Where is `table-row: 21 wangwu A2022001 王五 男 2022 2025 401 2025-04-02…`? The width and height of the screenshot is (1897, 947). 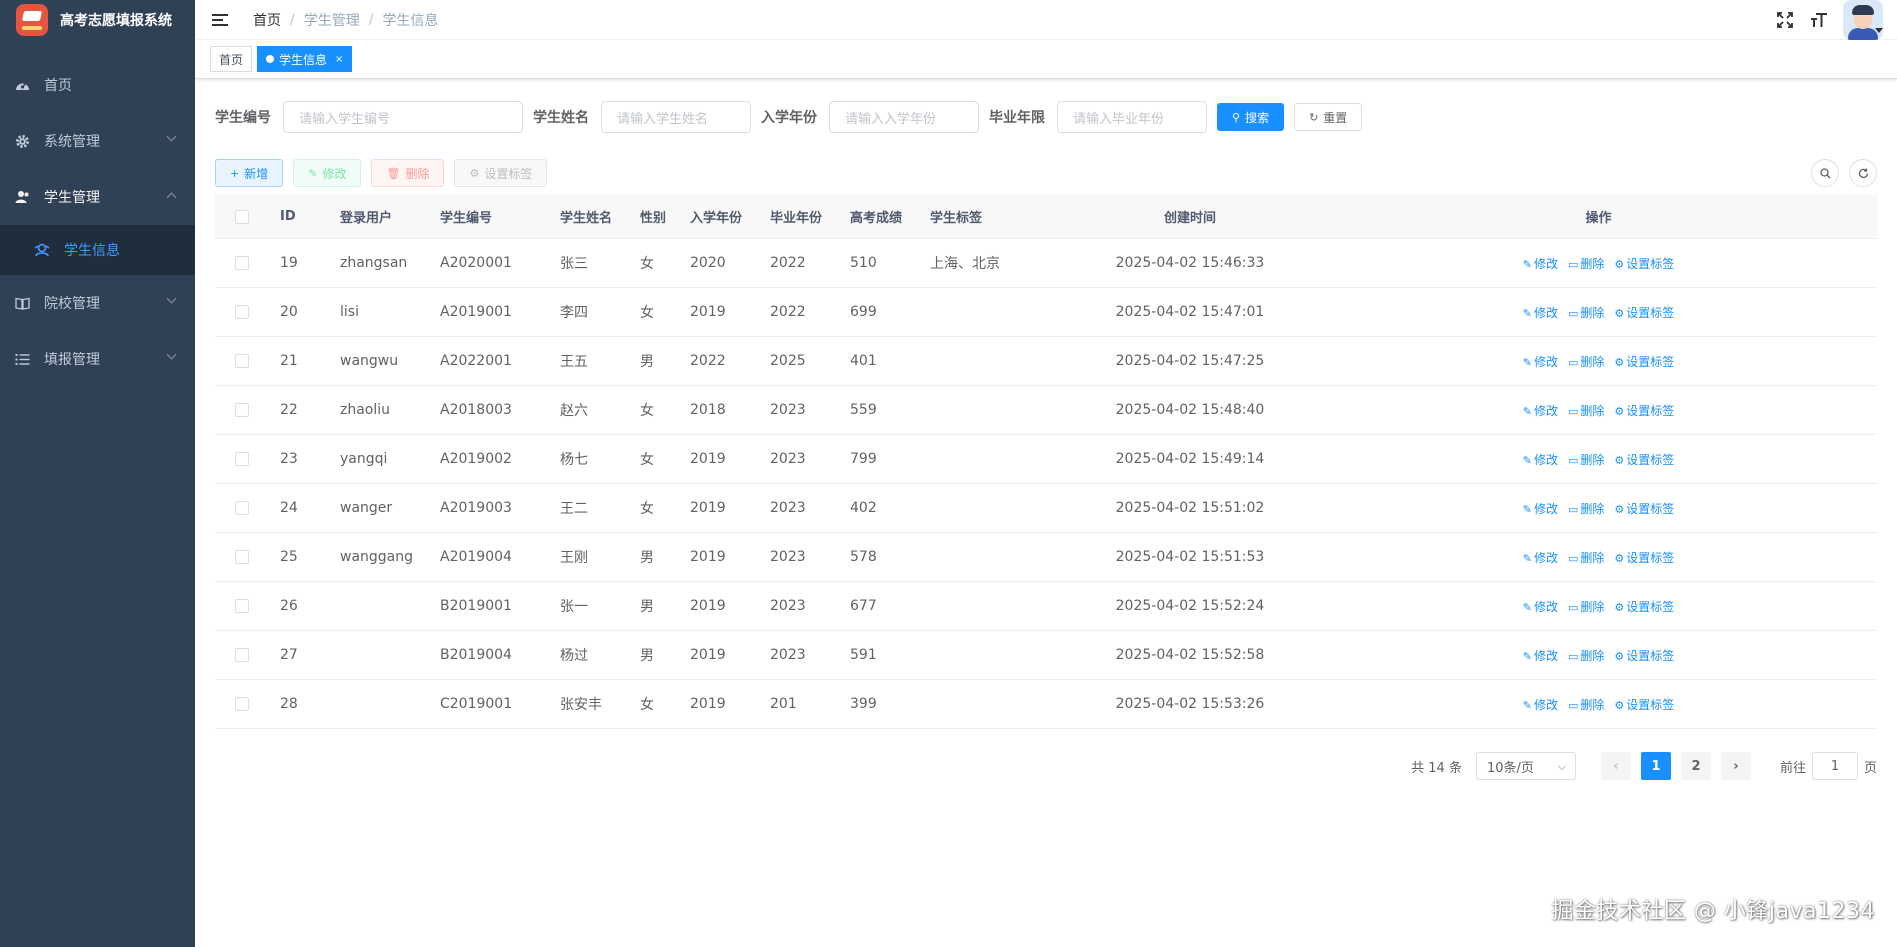
table-row: 21 wangwu A2022001 王五 男 2022 2025 401 2025-04-02… is located at coordinates (1046, 361).